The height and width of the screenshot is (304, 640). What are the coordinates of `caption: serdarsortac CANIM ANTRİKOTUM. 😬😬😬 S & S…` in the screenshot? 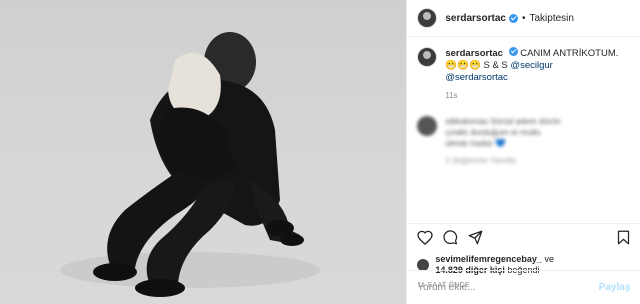 It's located at (523, 69).